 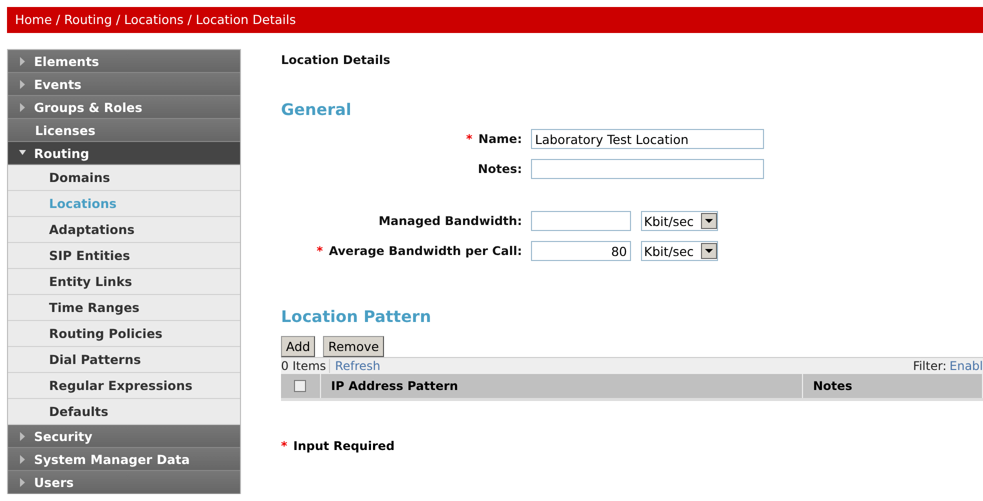 What do you see at coordinates (300, 386) in the screenshot?
I see `select-all-checkbox` at bounding box center [300, 386].